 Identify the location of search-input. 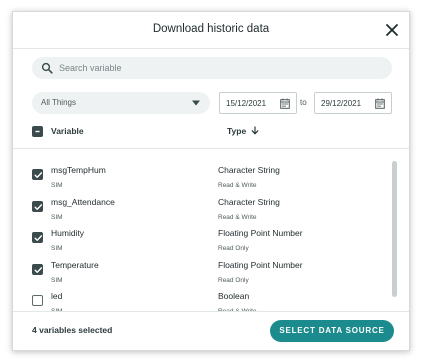
(219, 68).